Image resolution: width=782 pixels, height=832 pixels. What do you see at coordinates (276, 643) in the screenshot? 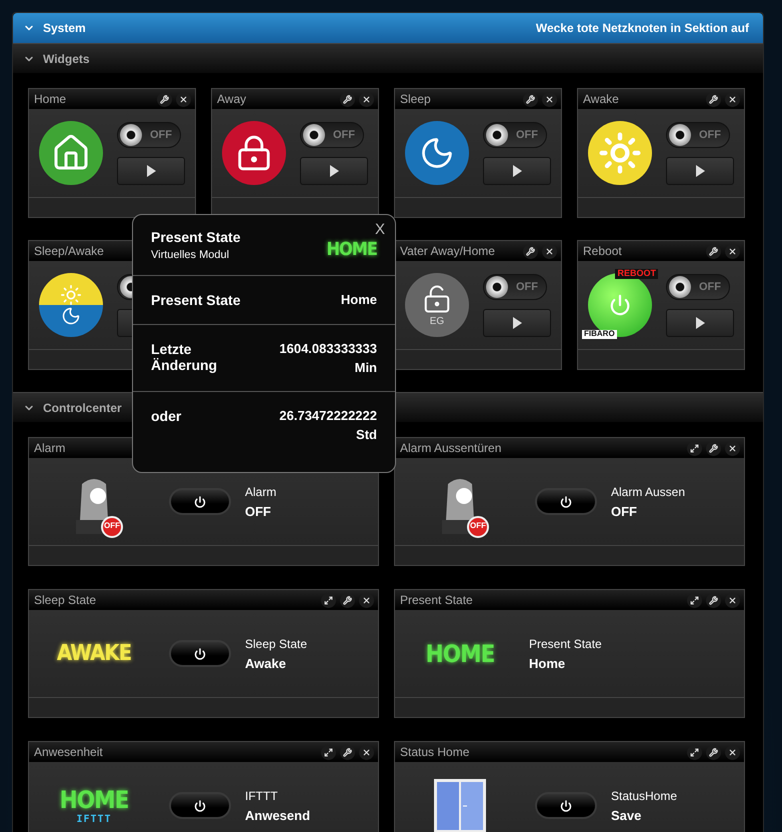
I see `device-name: Sleep State` at bounding box center [276, 643].